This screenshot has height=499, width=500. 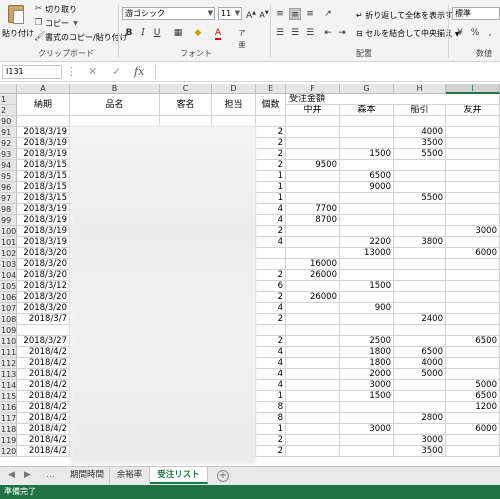 I want to click on cell-funabiki: 2800, so click(x=420, y=418).